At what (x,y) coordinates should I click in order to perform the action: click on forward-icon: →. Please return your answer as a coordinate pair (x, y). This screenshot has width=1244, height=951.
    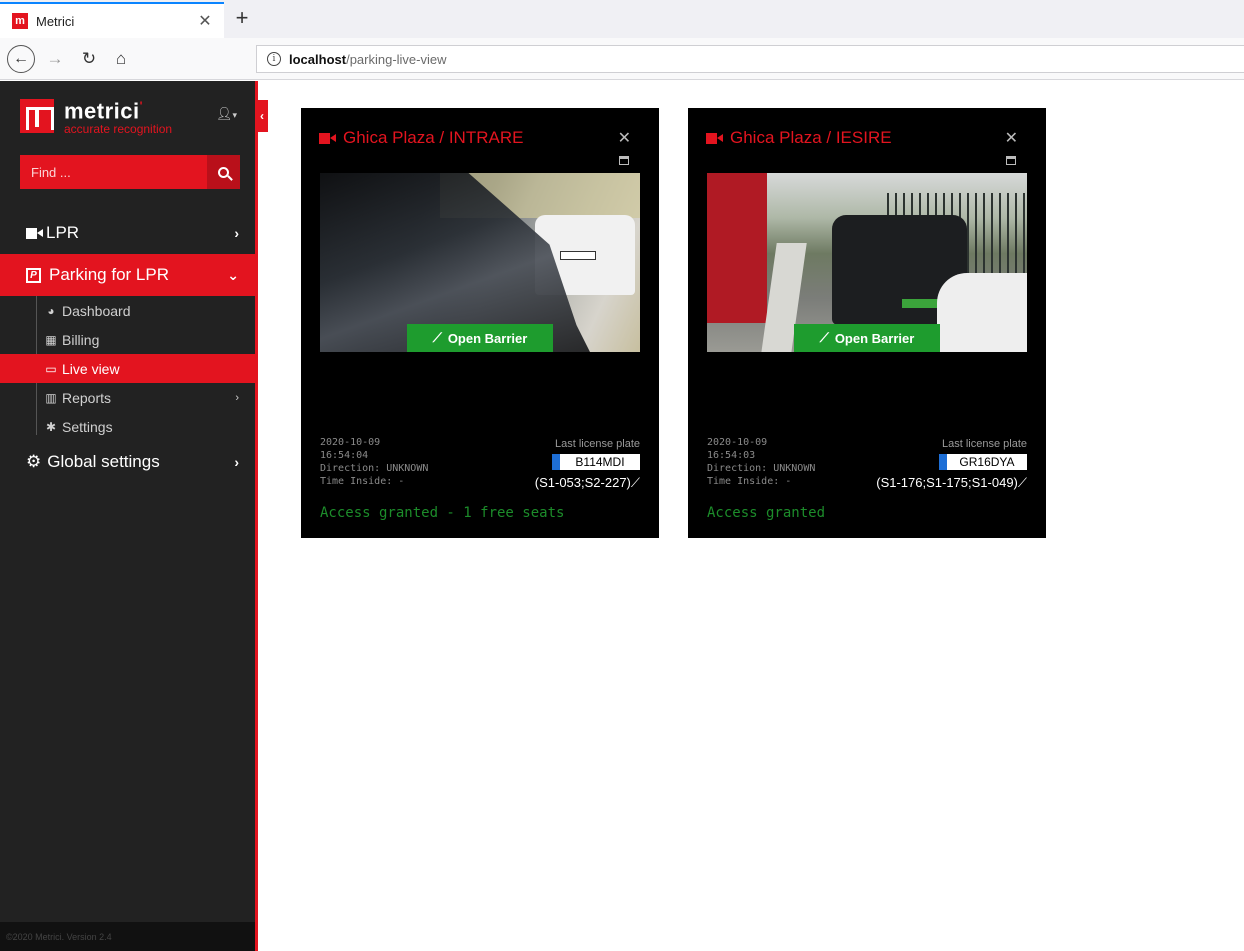
    Looking at the image, I should click on (55, 59).